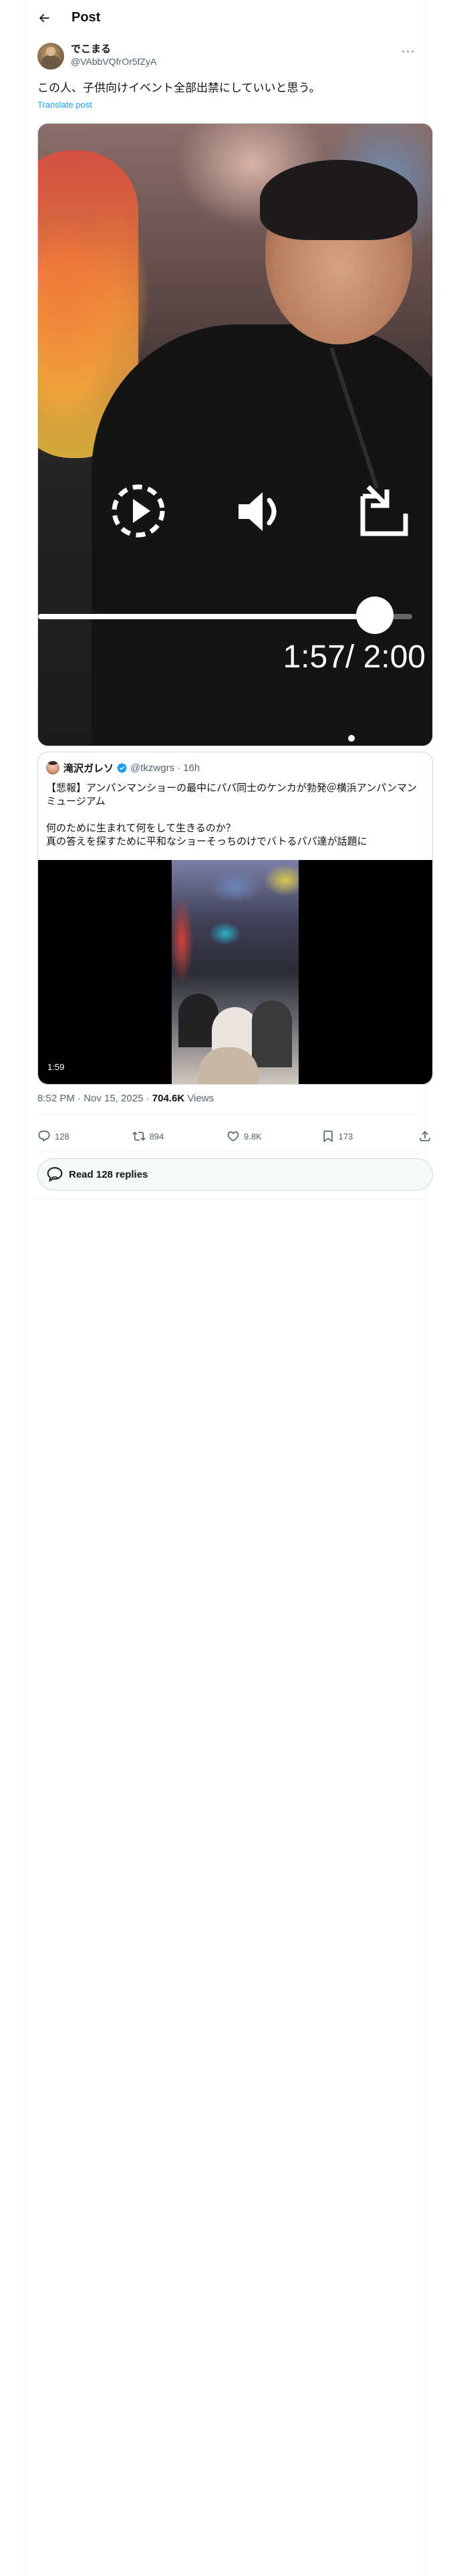 This screenshot has width=451, height=2576. What do you see at coordinates (168, 1098) in the screenshot?
I see `views-count: 704.6K` at bounding box center [168, 1098].